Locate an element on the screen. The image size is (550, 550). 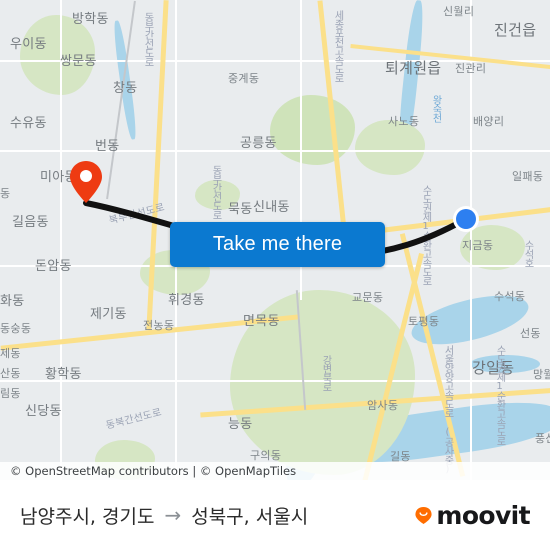
origin-label: 남양주시, 경기도 is located at coordinates (87, 516).